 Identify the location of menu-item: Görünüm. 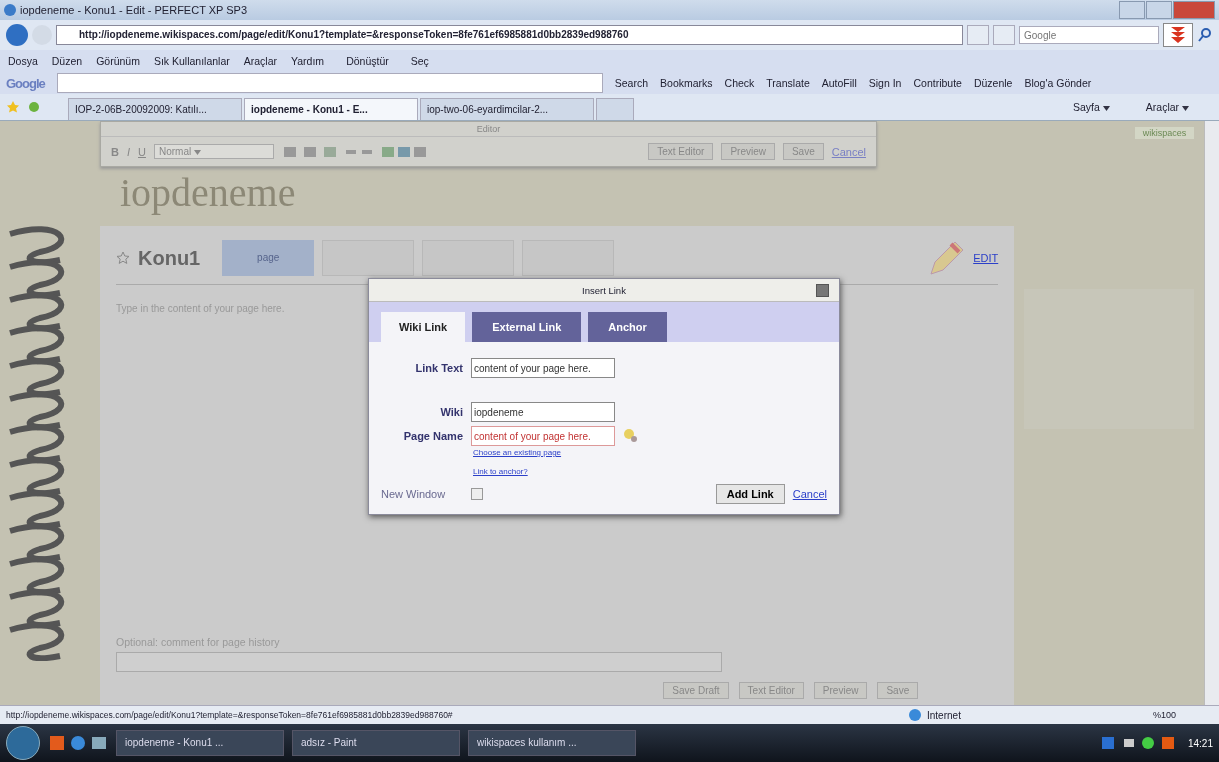
(118, 61).